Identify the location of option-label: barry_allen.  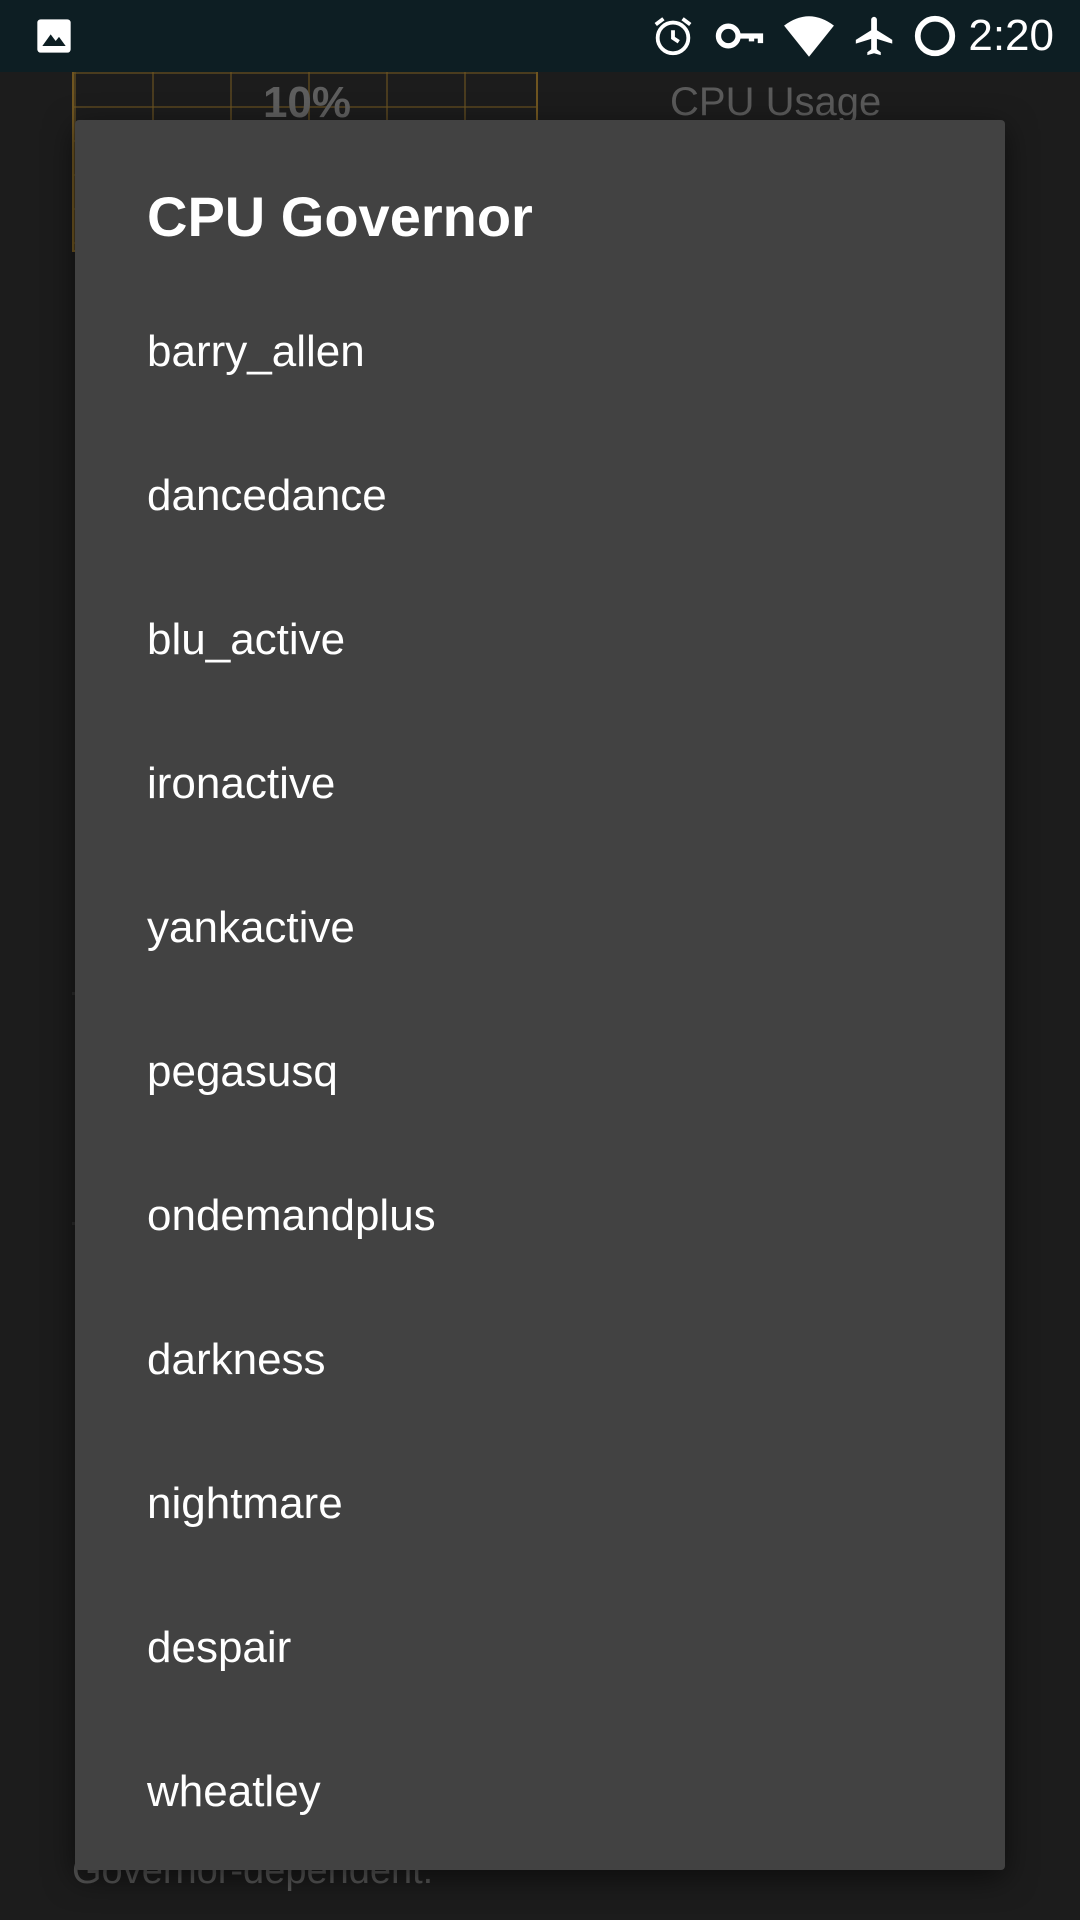
(256, 351).